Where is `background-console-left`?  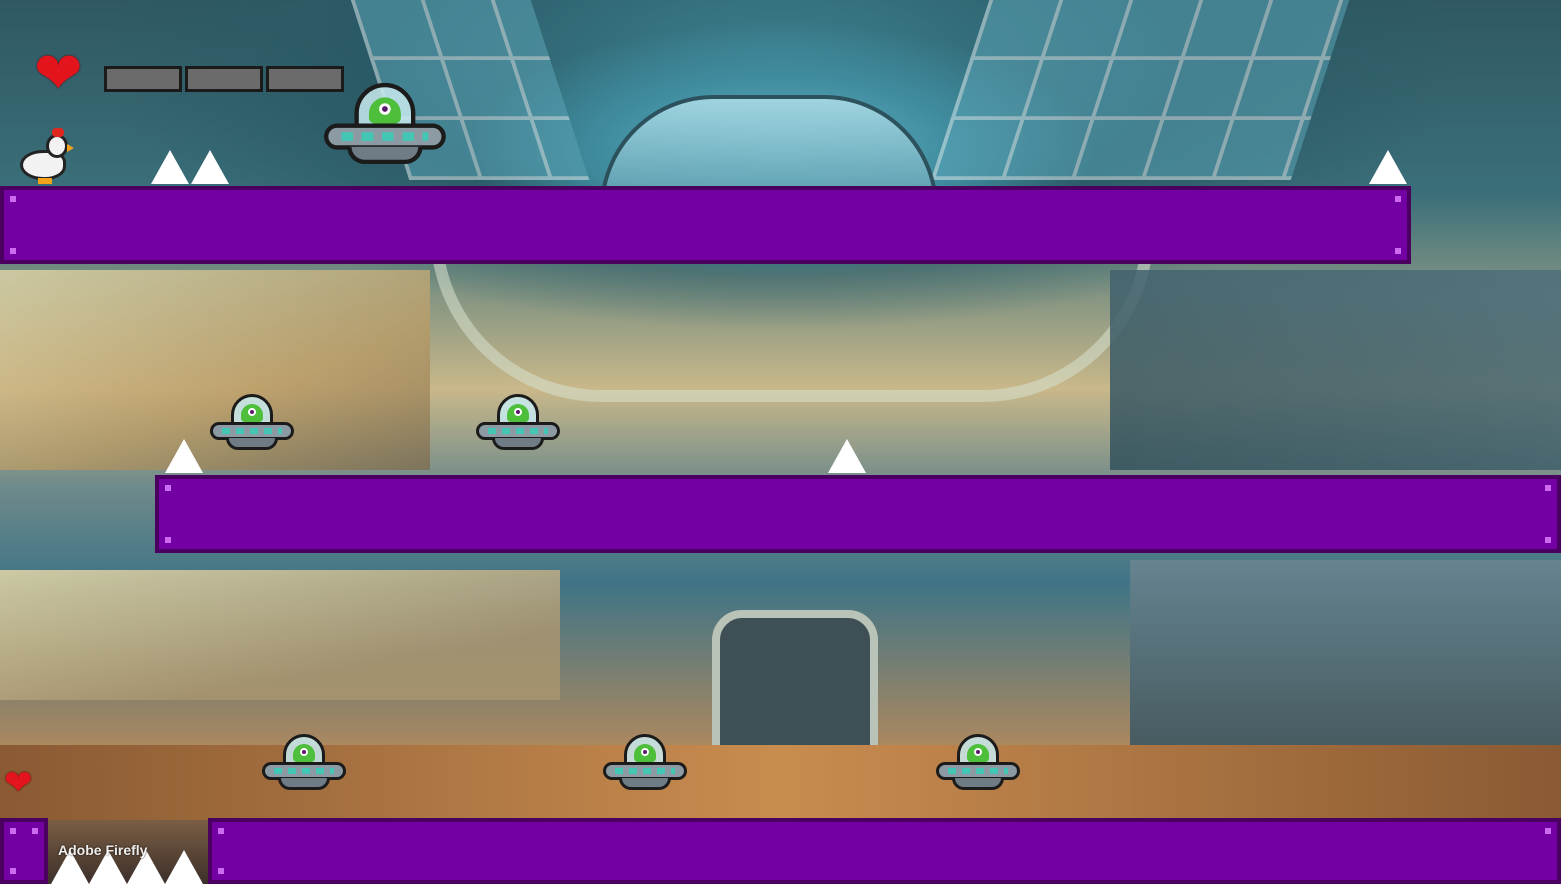
background-console-left is located at coordinates (280, 635).